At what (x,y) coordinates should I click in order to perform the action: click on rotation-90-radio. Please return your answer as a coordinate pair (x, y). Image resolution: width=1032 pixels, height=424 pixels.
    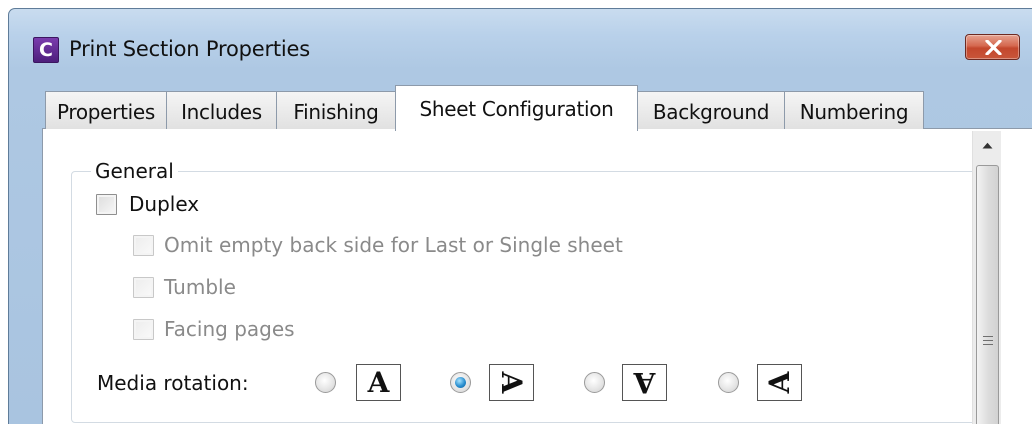
    Looking at the image, I should click on (460, 382).